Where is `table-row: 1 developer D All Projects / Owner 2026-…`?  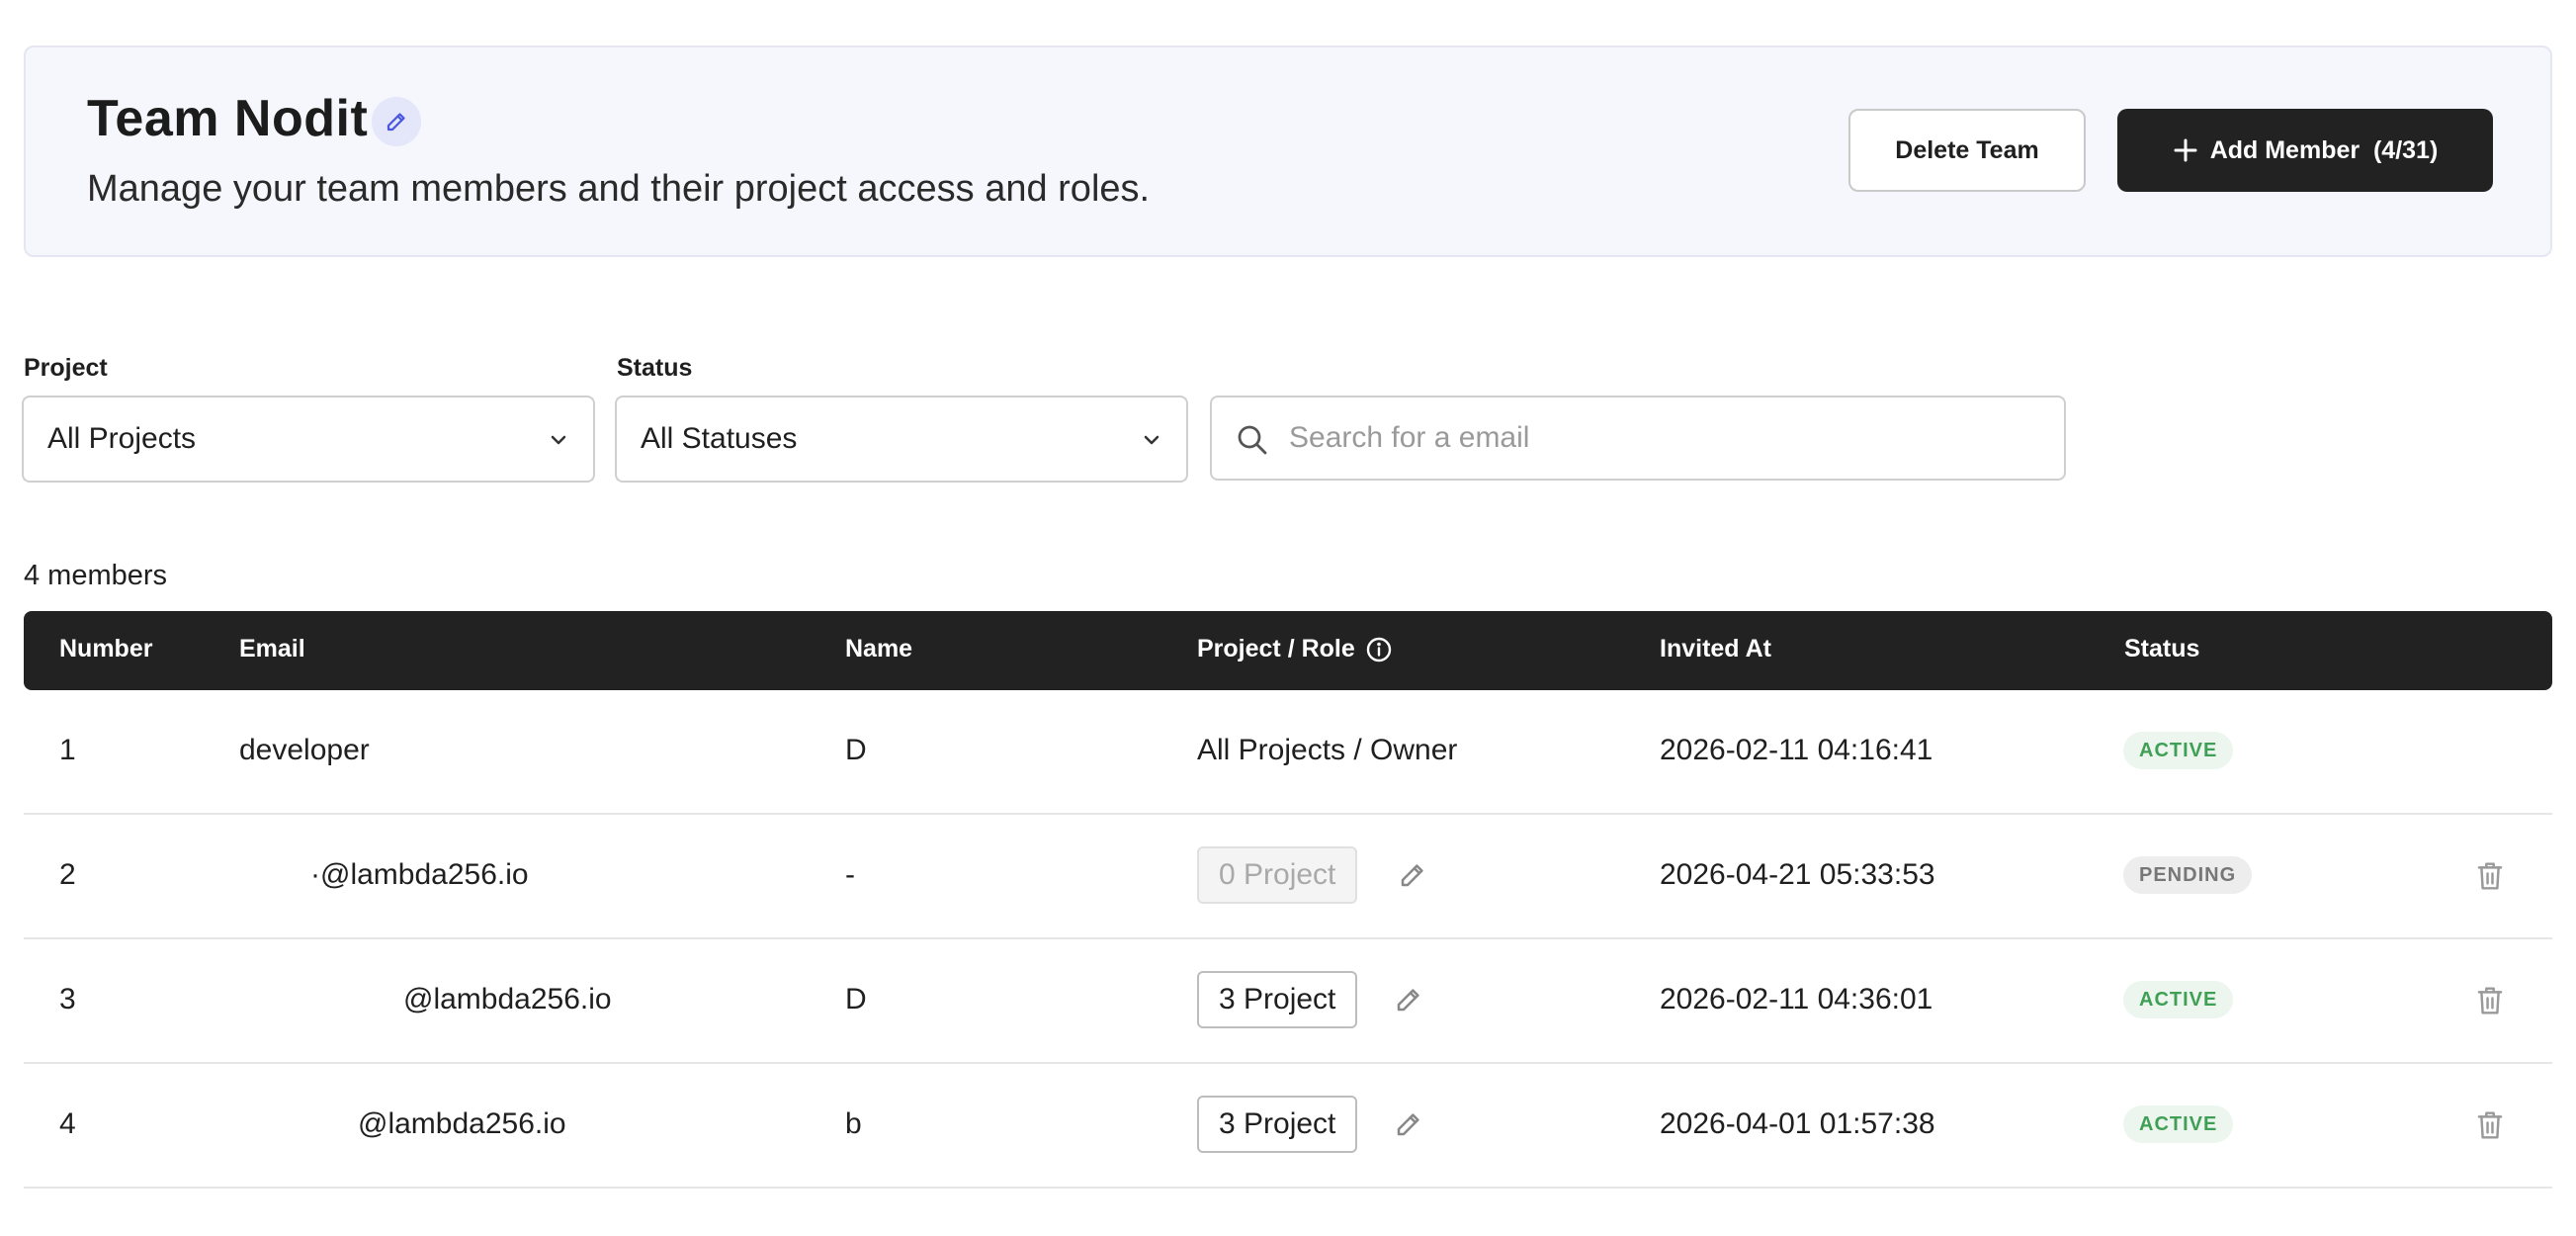
table-row: 1 developer D All Projects / Owner 2026-… is located at coordinates (1288, 752).